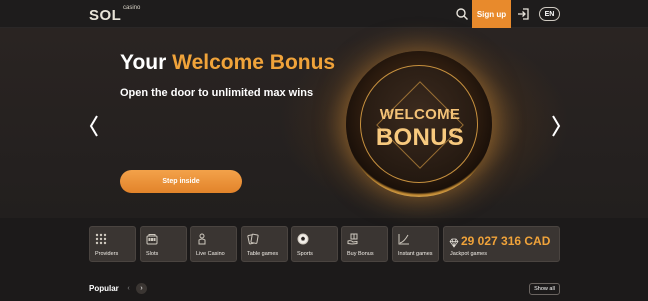 This screenshot has width=648, height=301. I want to click on hero-title: Your Welcome Bonus, so click(227, 63).